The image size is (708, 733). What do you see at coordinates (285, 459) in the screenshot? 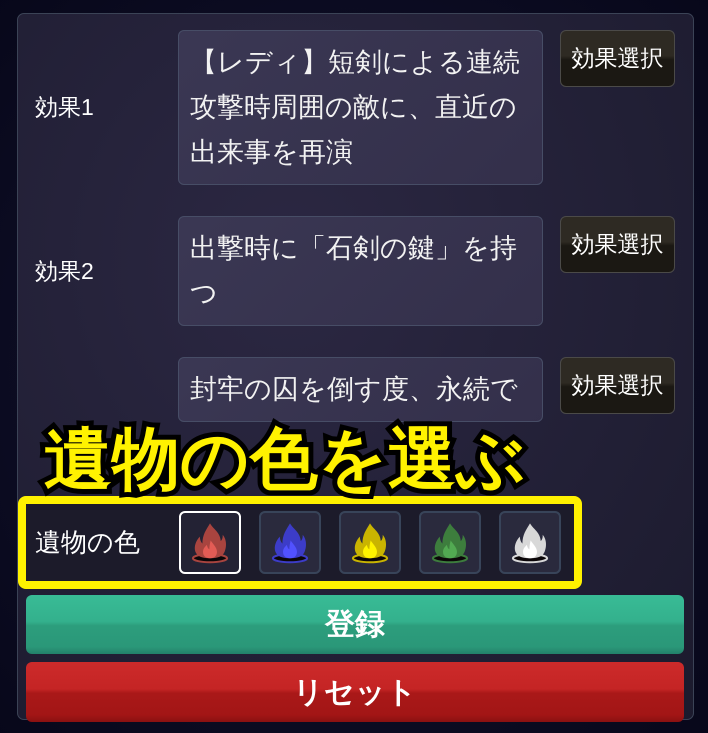
I see `caption-text: 遺物の色を選ぶ` at bounding box center [285, 459].